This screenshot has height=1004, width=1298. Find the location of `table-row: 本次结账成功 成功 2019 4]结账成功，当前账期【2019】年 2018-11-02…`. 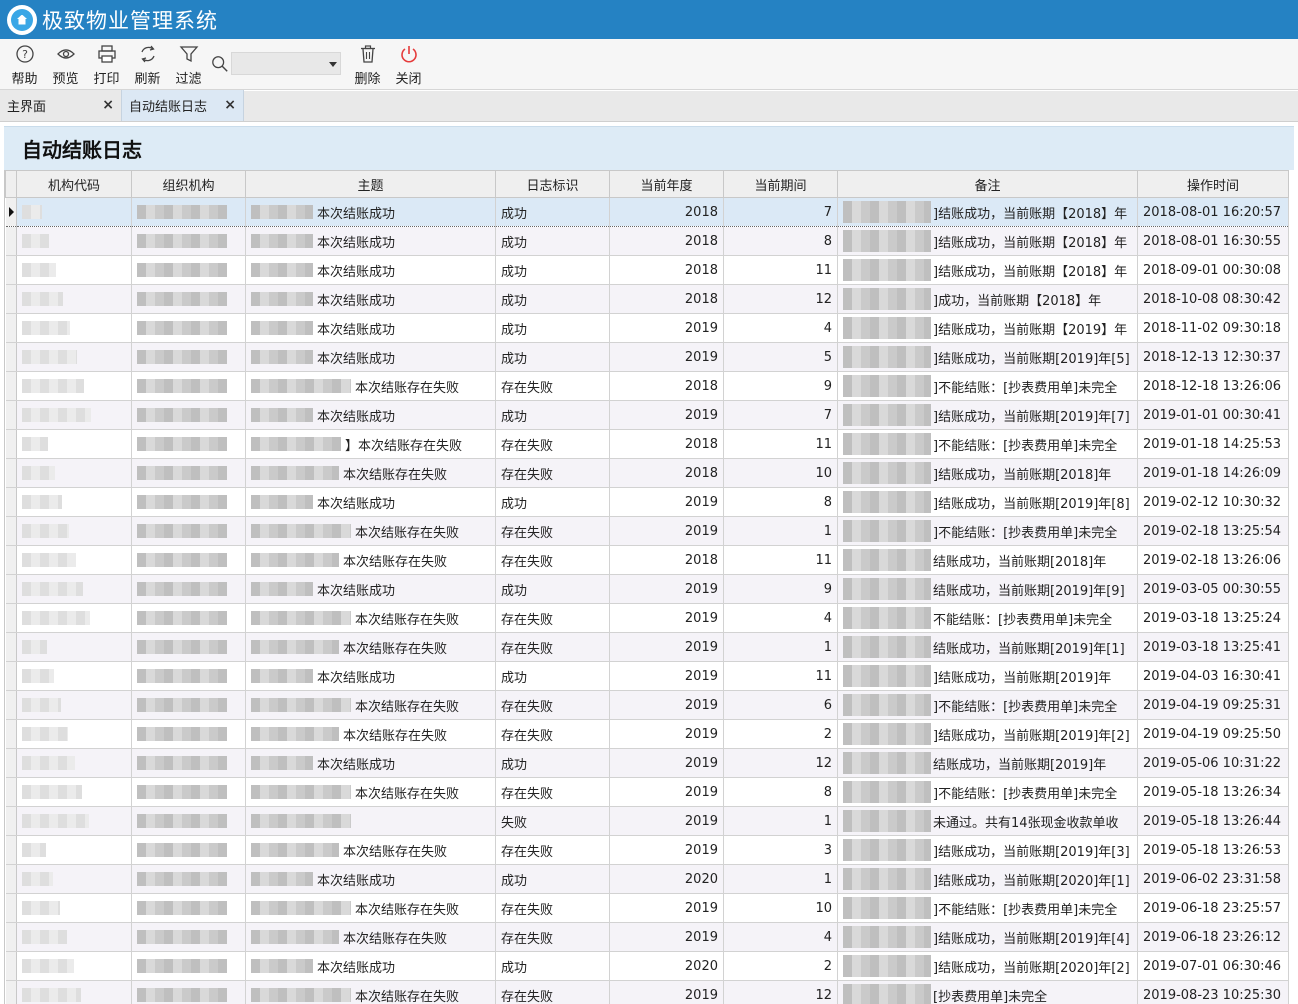

table-row: 本次结账成功 成功 2019 4]结账成功，当前账期【2019】年 2018-11-02… is located at coordinates (647, 328).